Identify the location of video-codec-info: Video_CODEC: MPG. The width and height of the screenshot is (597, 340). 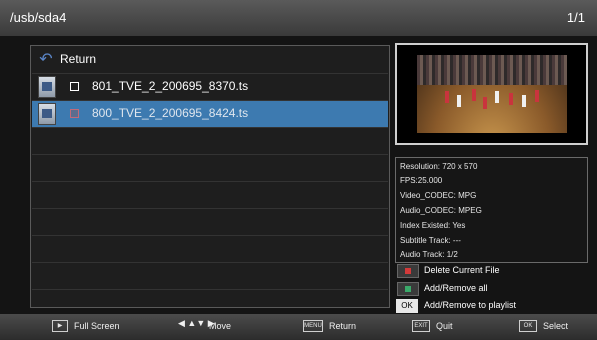
(438, 195).